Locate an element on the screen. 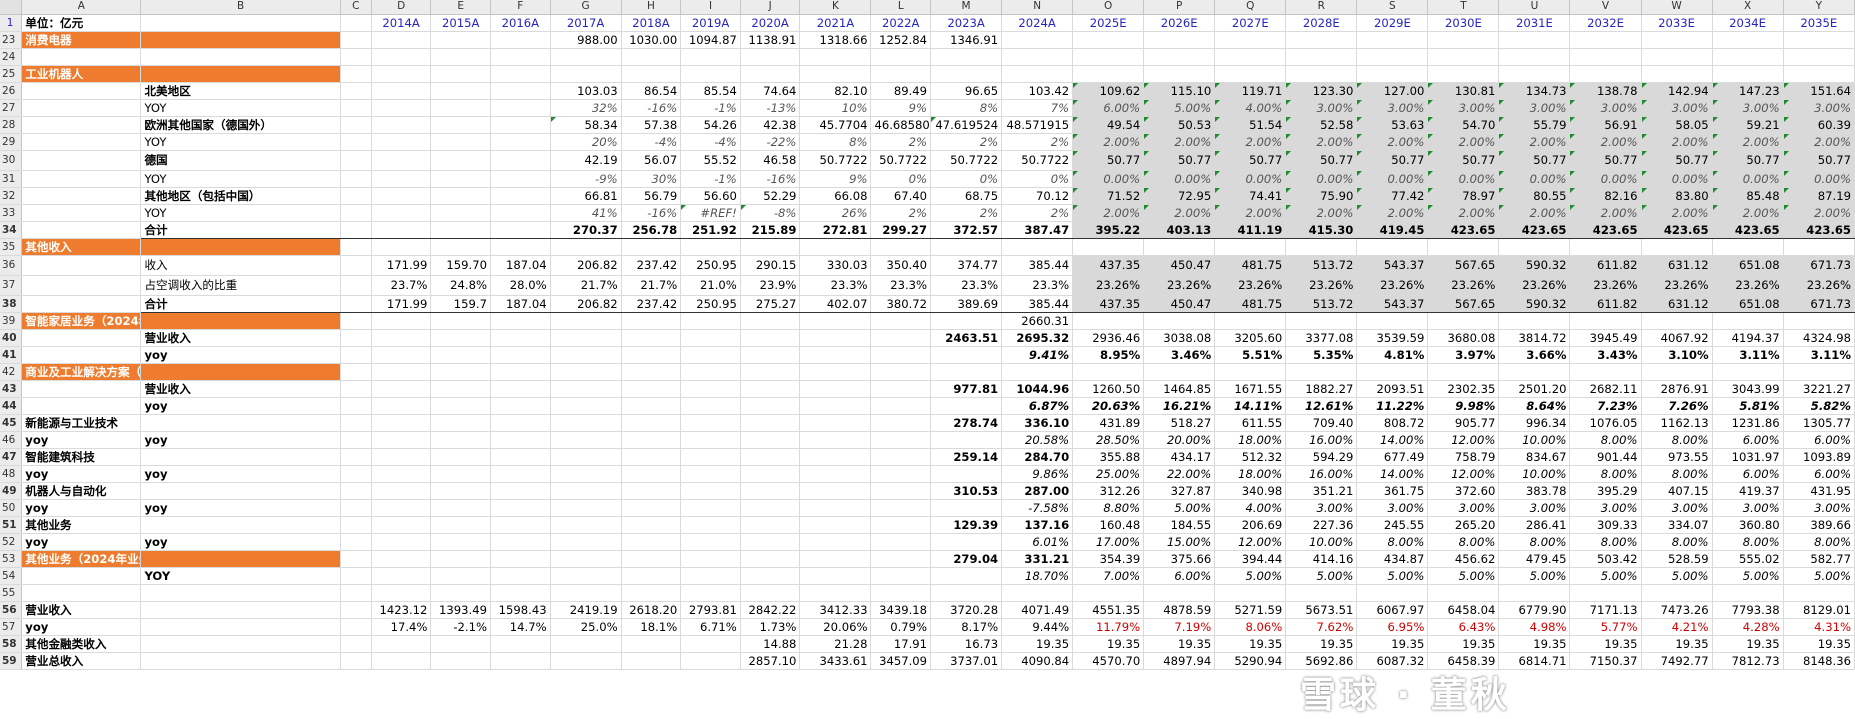  value-cell: 85.48 is located at coordinates (1748, 196).